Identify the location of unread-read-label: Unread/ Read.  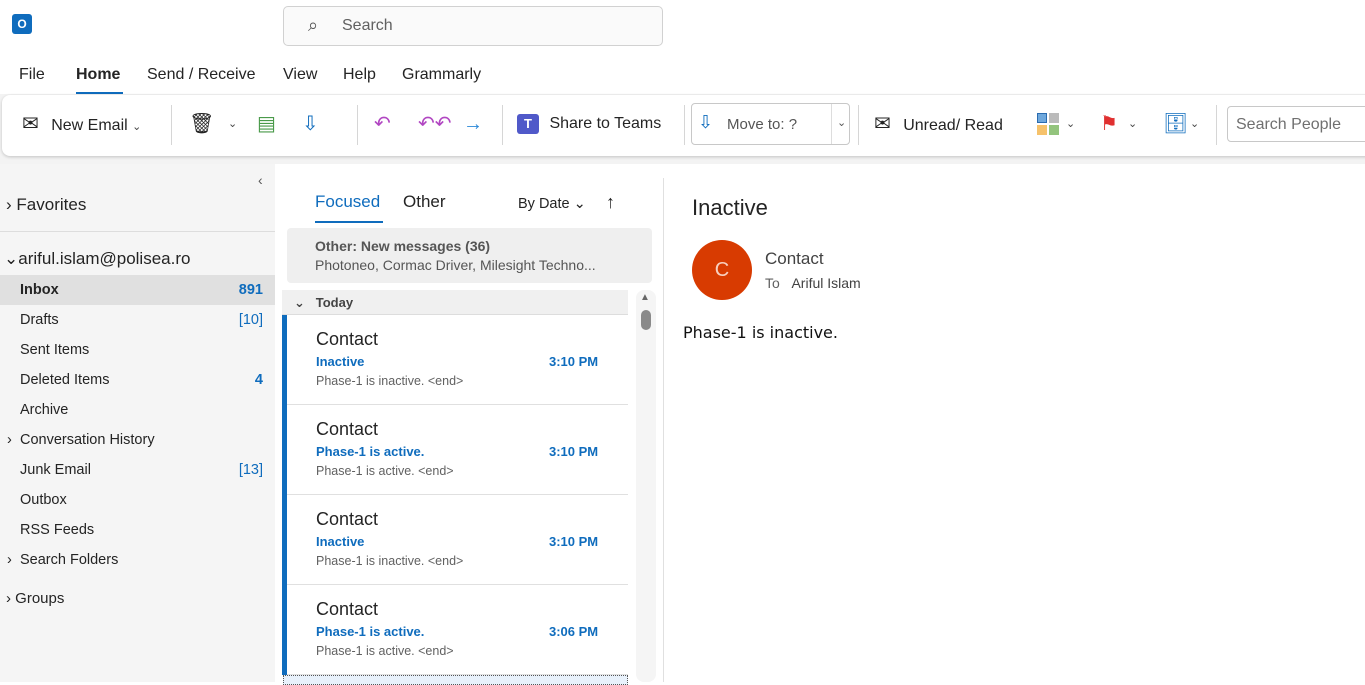
(953, 125).